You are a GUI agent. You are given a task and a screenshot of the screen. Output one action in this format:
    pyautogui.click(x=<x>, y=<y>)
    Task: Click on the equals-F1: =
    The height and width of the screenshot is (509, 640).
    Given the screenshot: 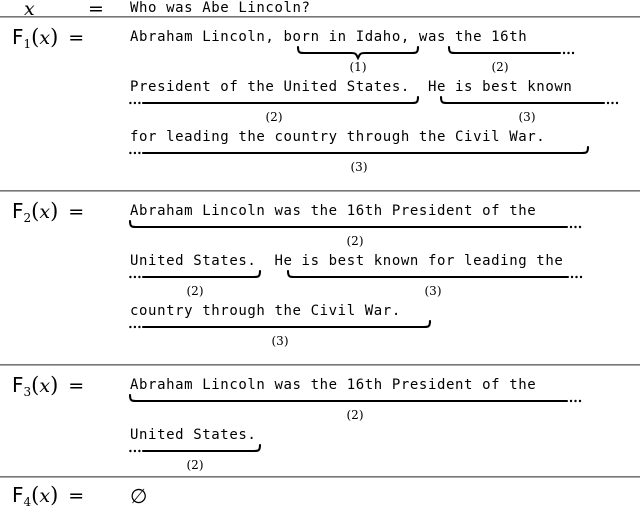 What is the action you would take?
    pyautogui.click(x=76, y=38)
    